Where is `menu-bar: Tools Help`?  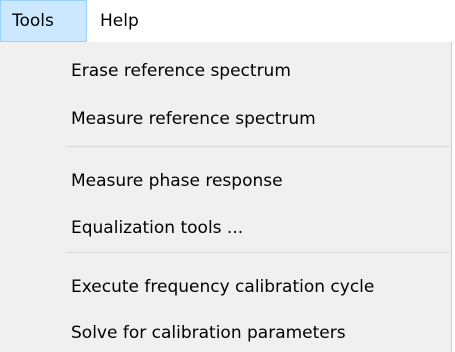
menu-bar: Tools Help is located at coordinates (227, 21).